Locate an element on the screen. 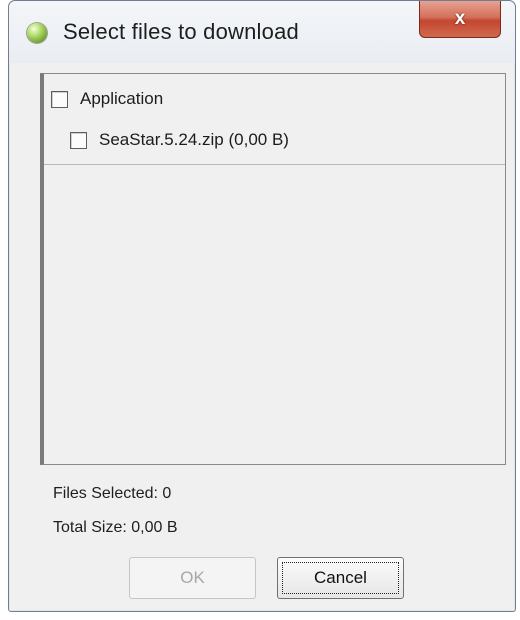 This screenshot has width=520, height=620. cancel-button: Cancel is located at coordinates (340, 578).